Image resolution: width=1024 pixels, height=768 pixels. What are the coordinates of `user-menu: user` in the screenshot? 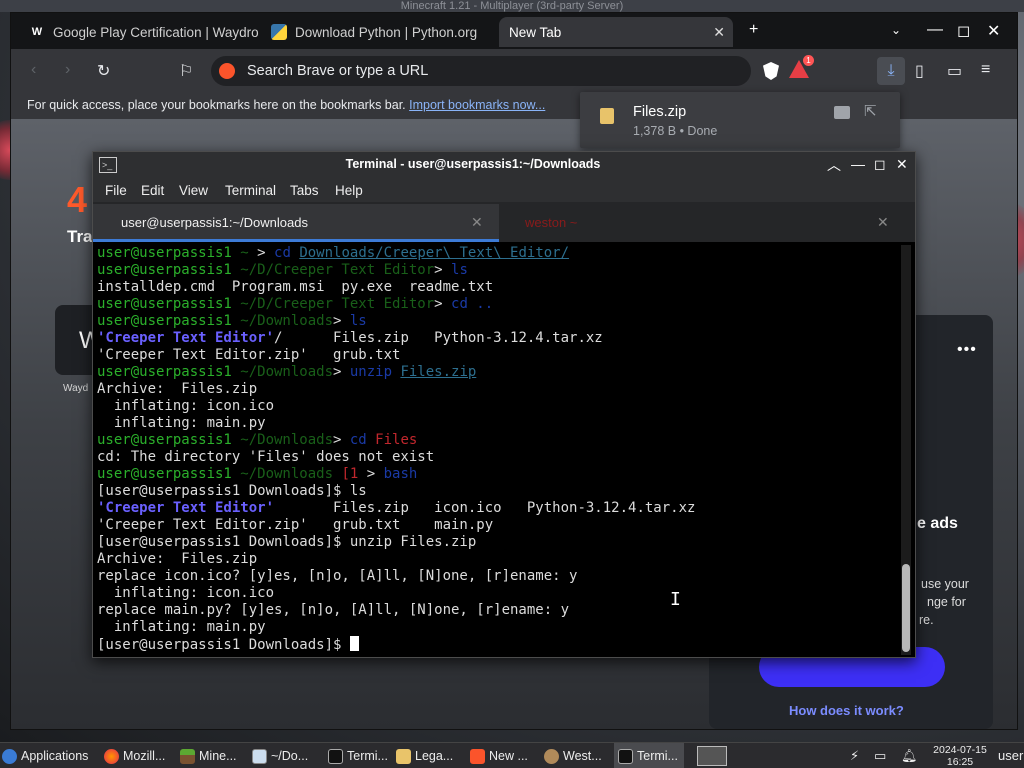 It's located at (1010, 755).